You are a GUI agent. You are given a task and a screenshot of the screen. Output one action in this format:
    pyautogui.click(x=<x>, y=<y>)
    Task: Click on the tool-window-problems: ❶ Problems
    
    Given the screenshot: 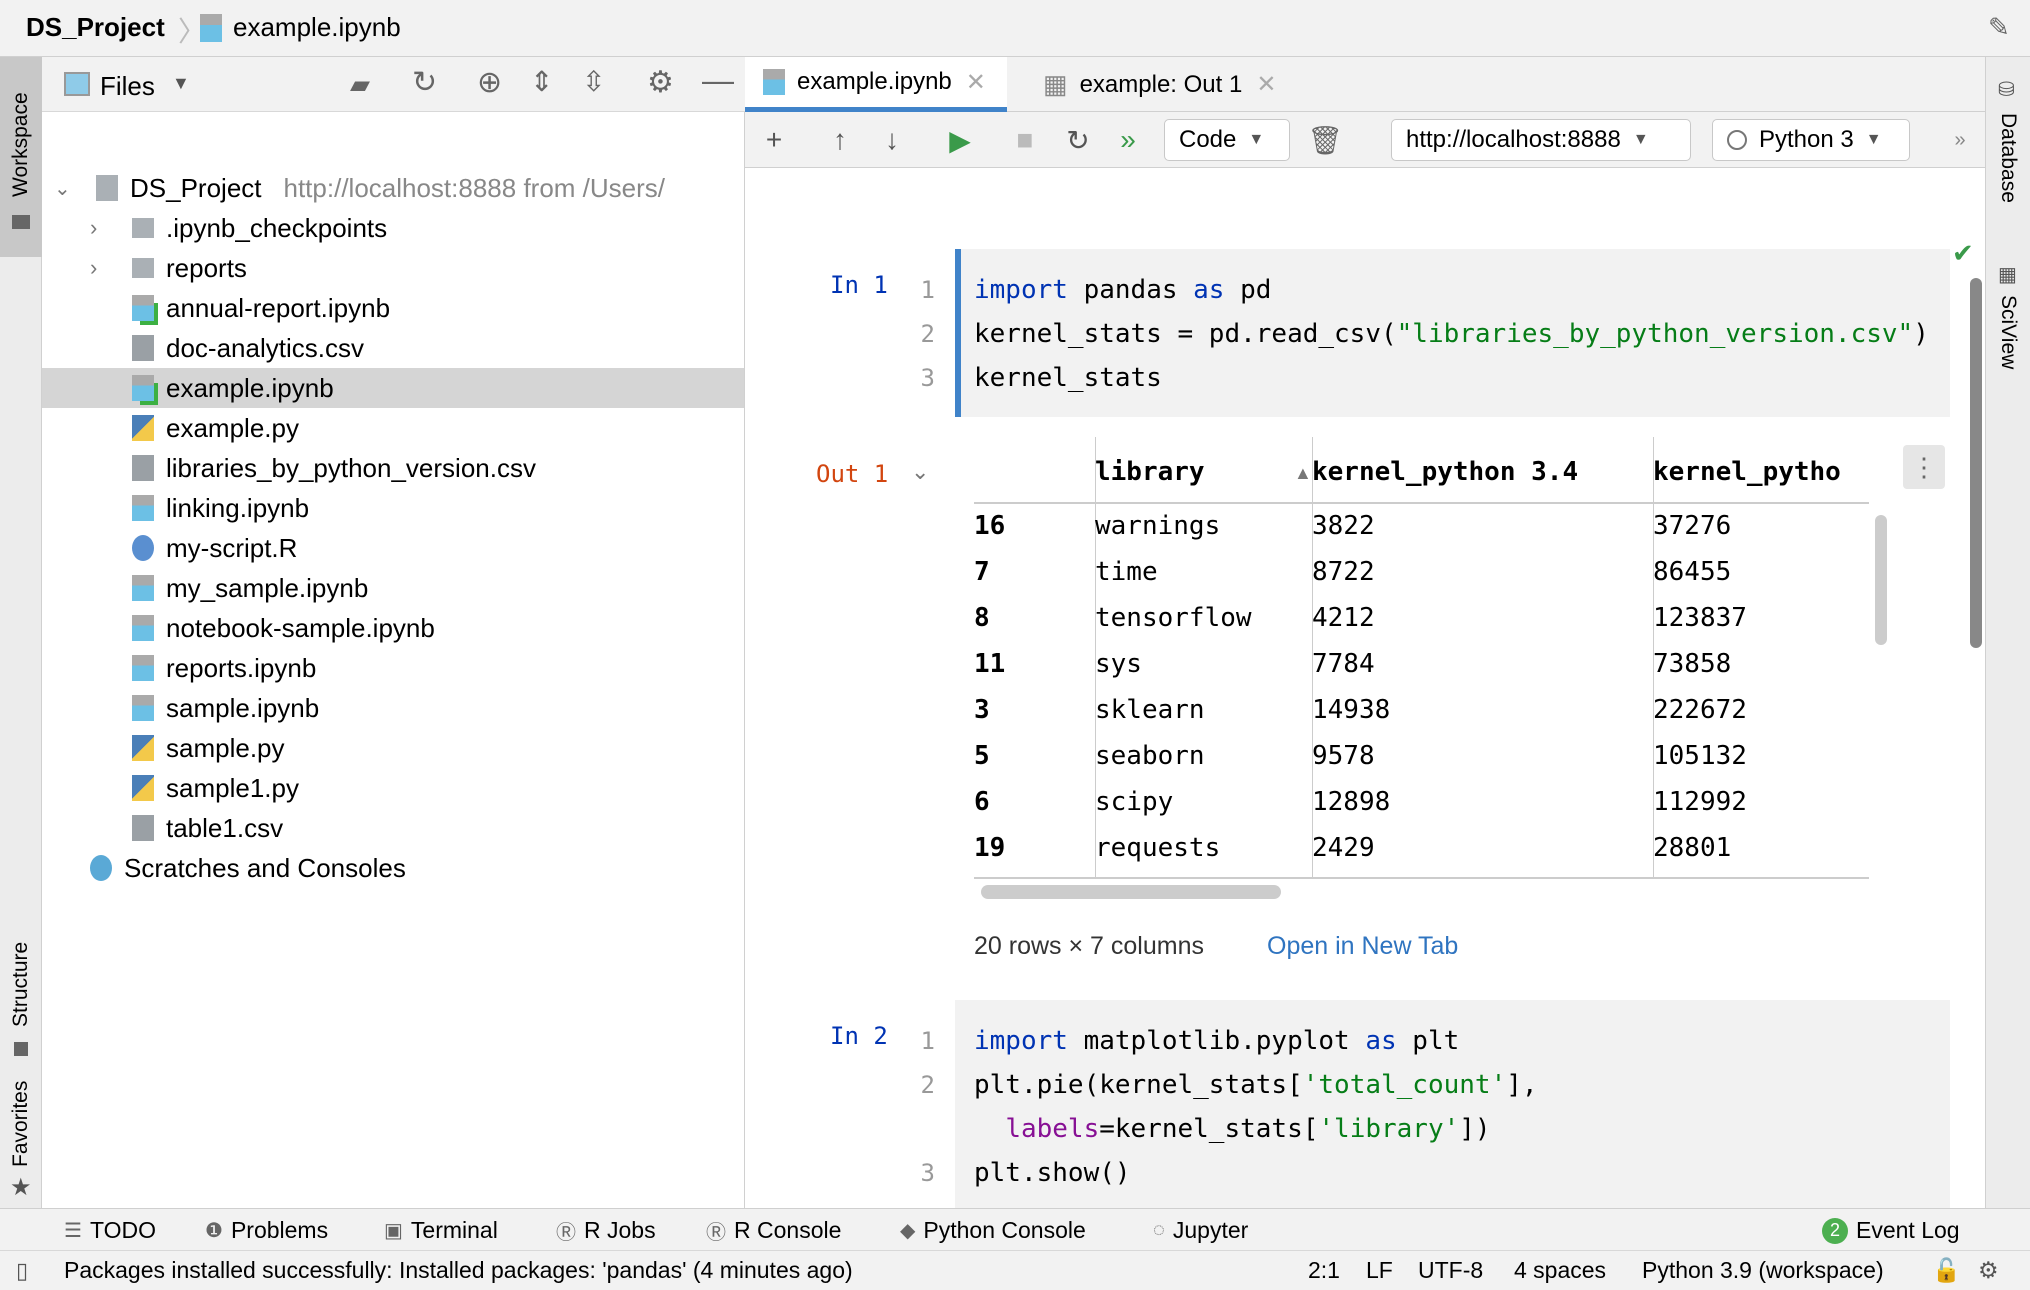 What is the action you would take?
    pyautogui.click(x=266, y=1230)
    